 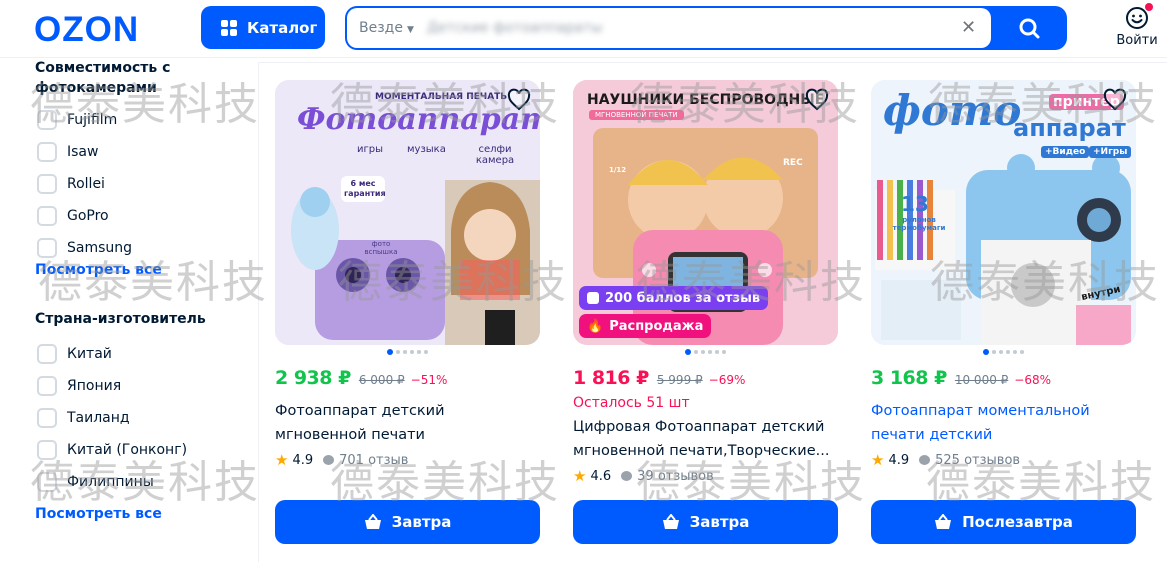 What do you see at coordinates (687, 28) in the screenshot?
I see `search-input` at bounding box center [687, 28].